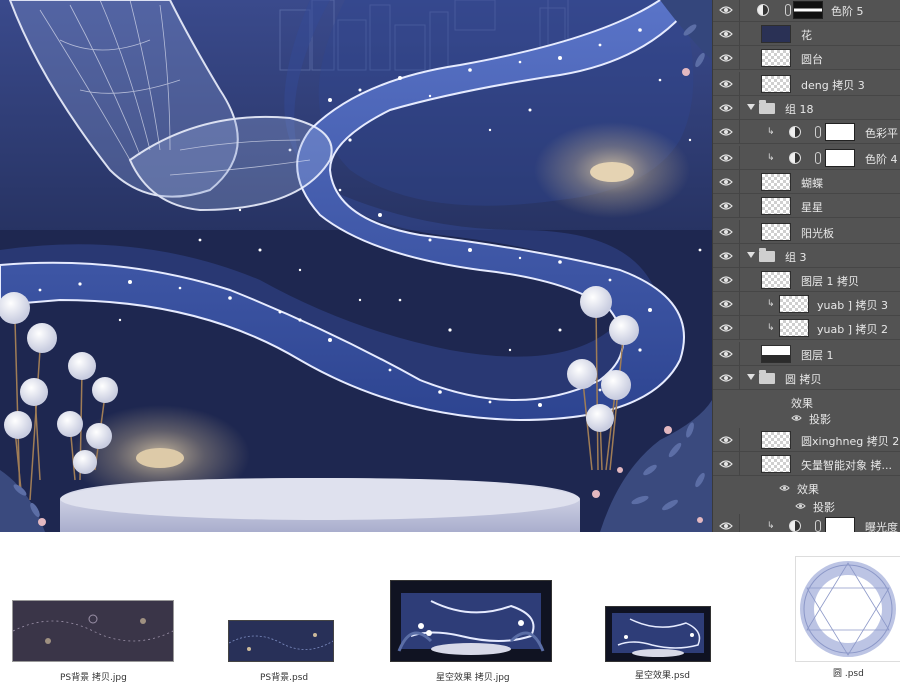  What do you see at coordinates (850, 441) in the screenshot?
I see `layer-name: 圆xinghneg 拷贝 2` at bounding box center [850, 441].